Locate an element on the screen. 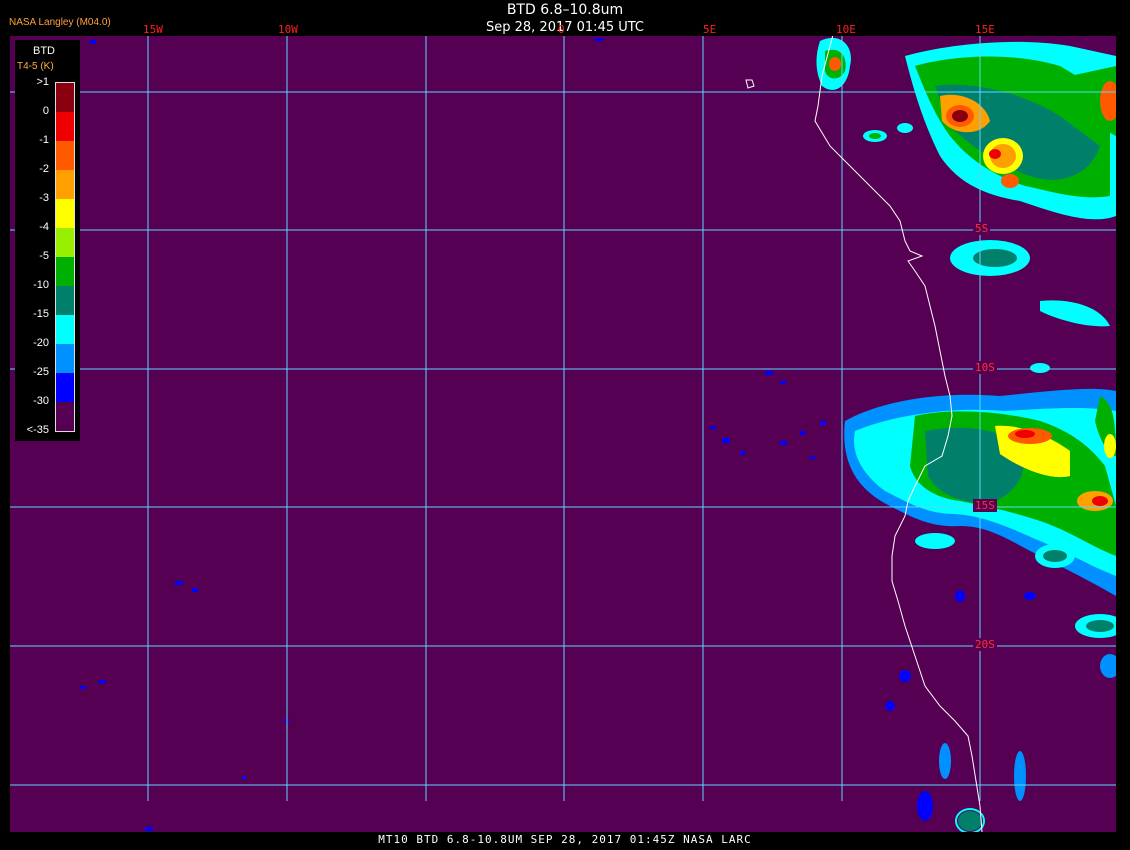 This screenshot has height=850, width=1130. legend-tick: -2 is located at coordinates (44, 169).